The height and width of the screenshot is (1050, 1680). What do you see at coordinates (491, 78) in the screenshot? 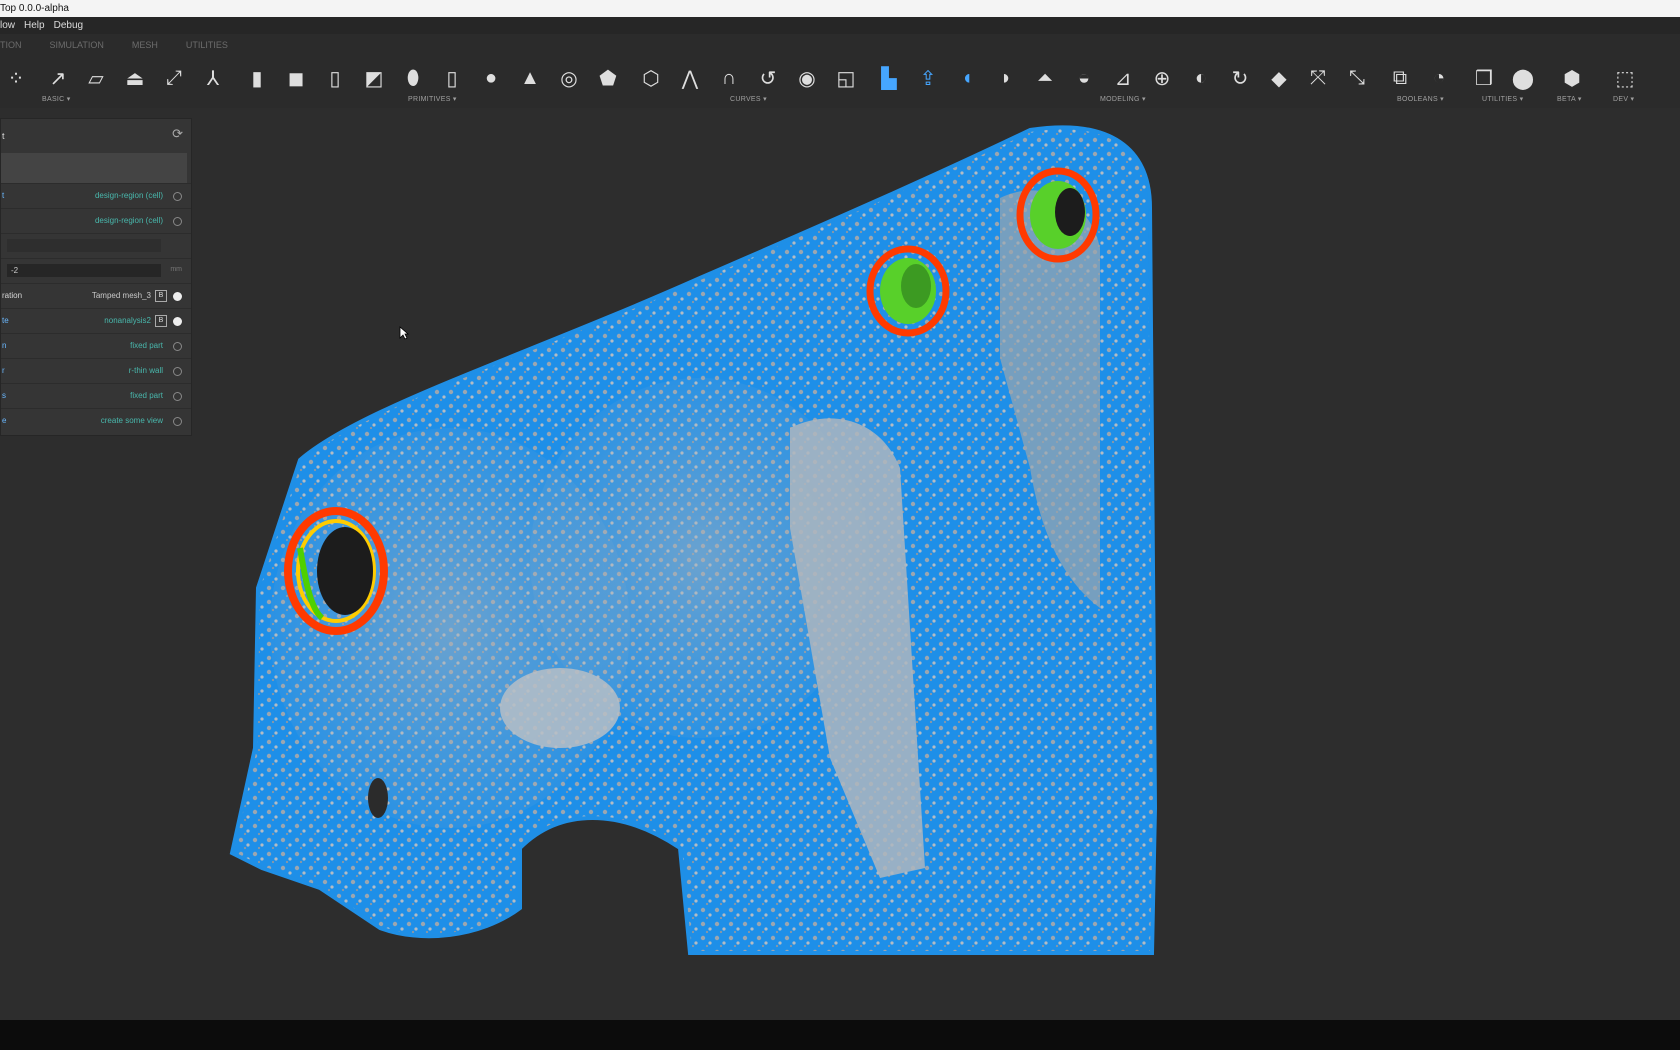
I see `sphere-icon: ●` at bounding box center [491, 78].